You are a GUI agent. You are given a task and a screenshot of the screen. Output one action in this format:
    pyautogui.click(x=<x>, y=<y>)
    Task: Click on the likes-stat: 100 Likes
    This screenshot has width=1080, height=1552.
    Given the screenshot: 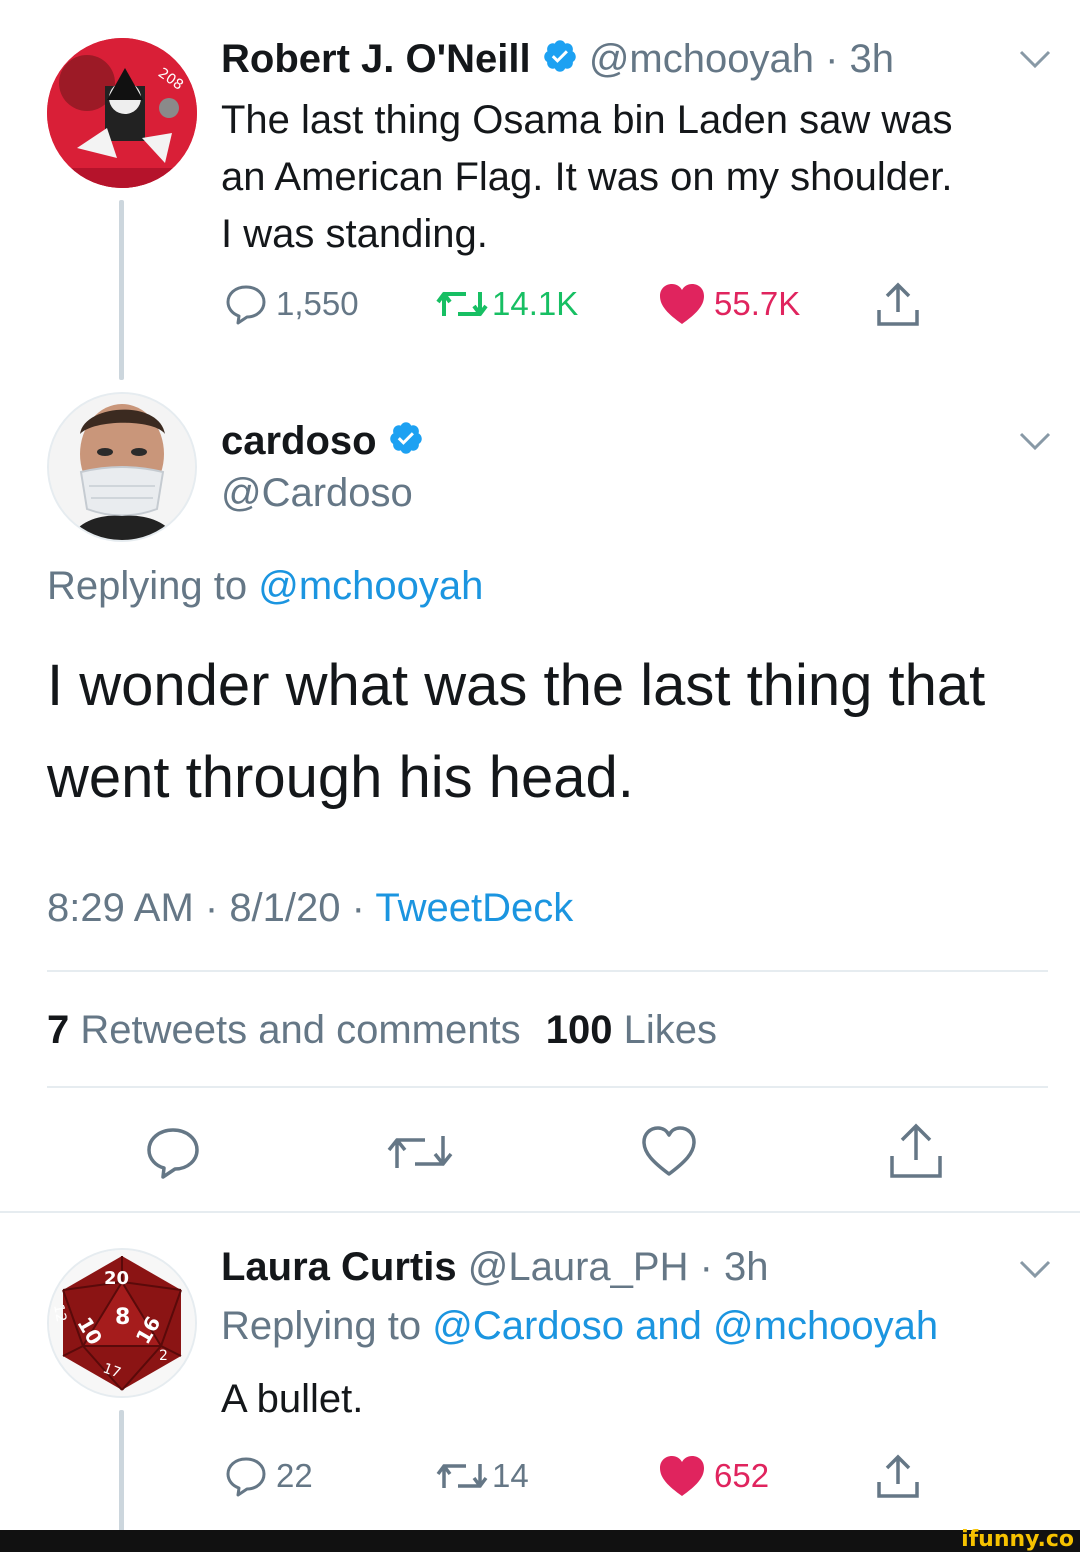 What is the action you would take?
    pyautogui.click(x=631, y=1030)
    